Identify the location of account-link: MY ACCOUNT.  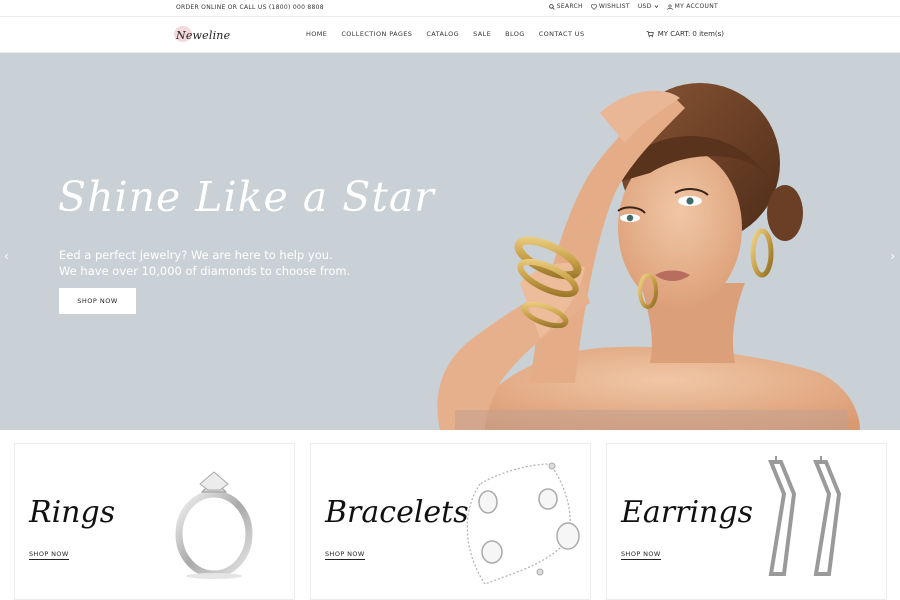
(692, 6).